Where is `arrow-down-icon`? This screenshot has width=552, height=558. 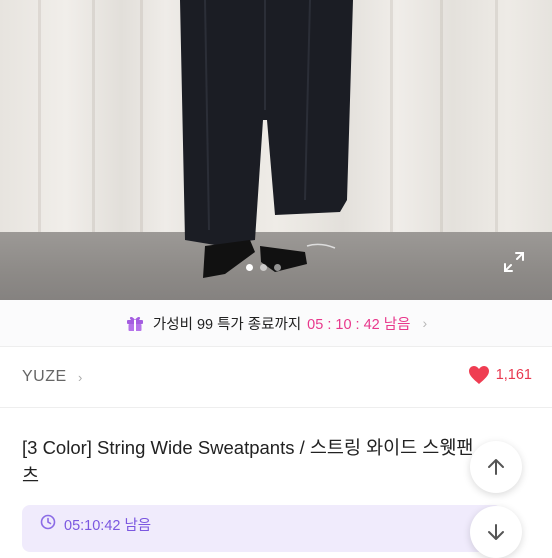 arrow-down-icon is located at coordinates (496, 532).